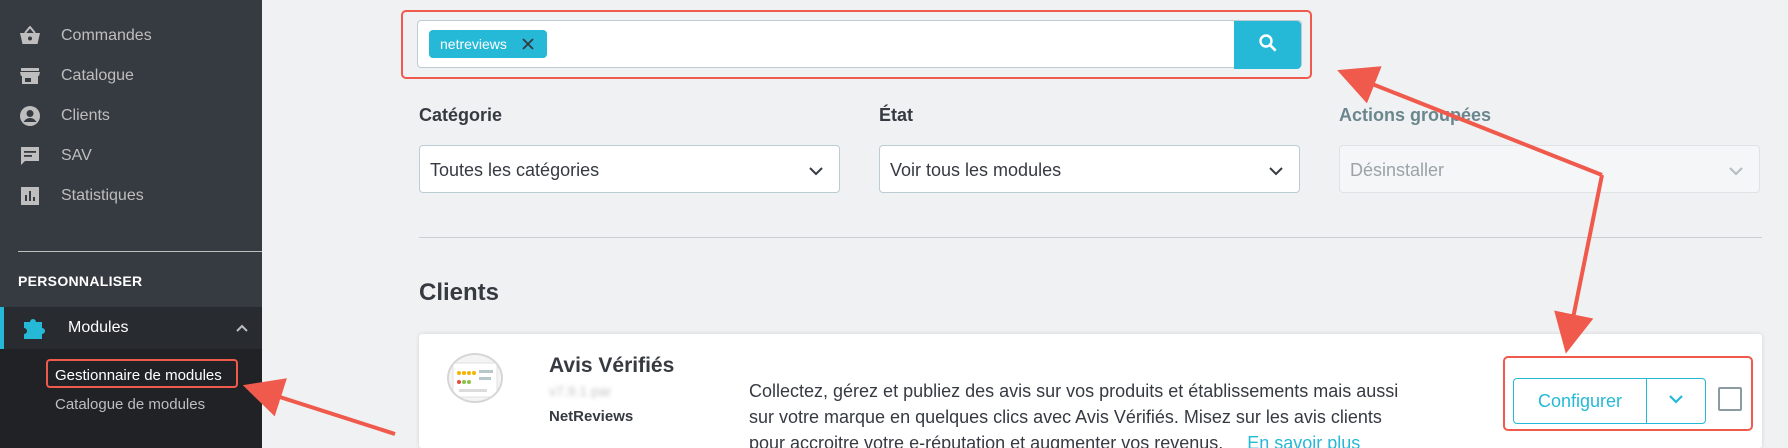 The width and height of the screenshot is (1788, 448). What do you see at coordinates (30, 36) in the screenshot?
I see `basket-icon` at bounding box center [30, 36].